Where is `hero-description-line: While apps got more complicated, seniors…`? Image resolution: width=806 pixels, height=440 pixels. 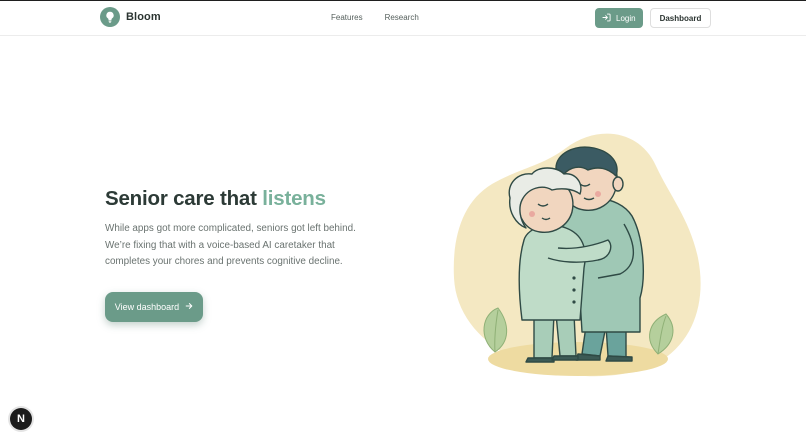
hero-description-line: While apps got more complicated, seniors… is located at coordinates (230, 228).